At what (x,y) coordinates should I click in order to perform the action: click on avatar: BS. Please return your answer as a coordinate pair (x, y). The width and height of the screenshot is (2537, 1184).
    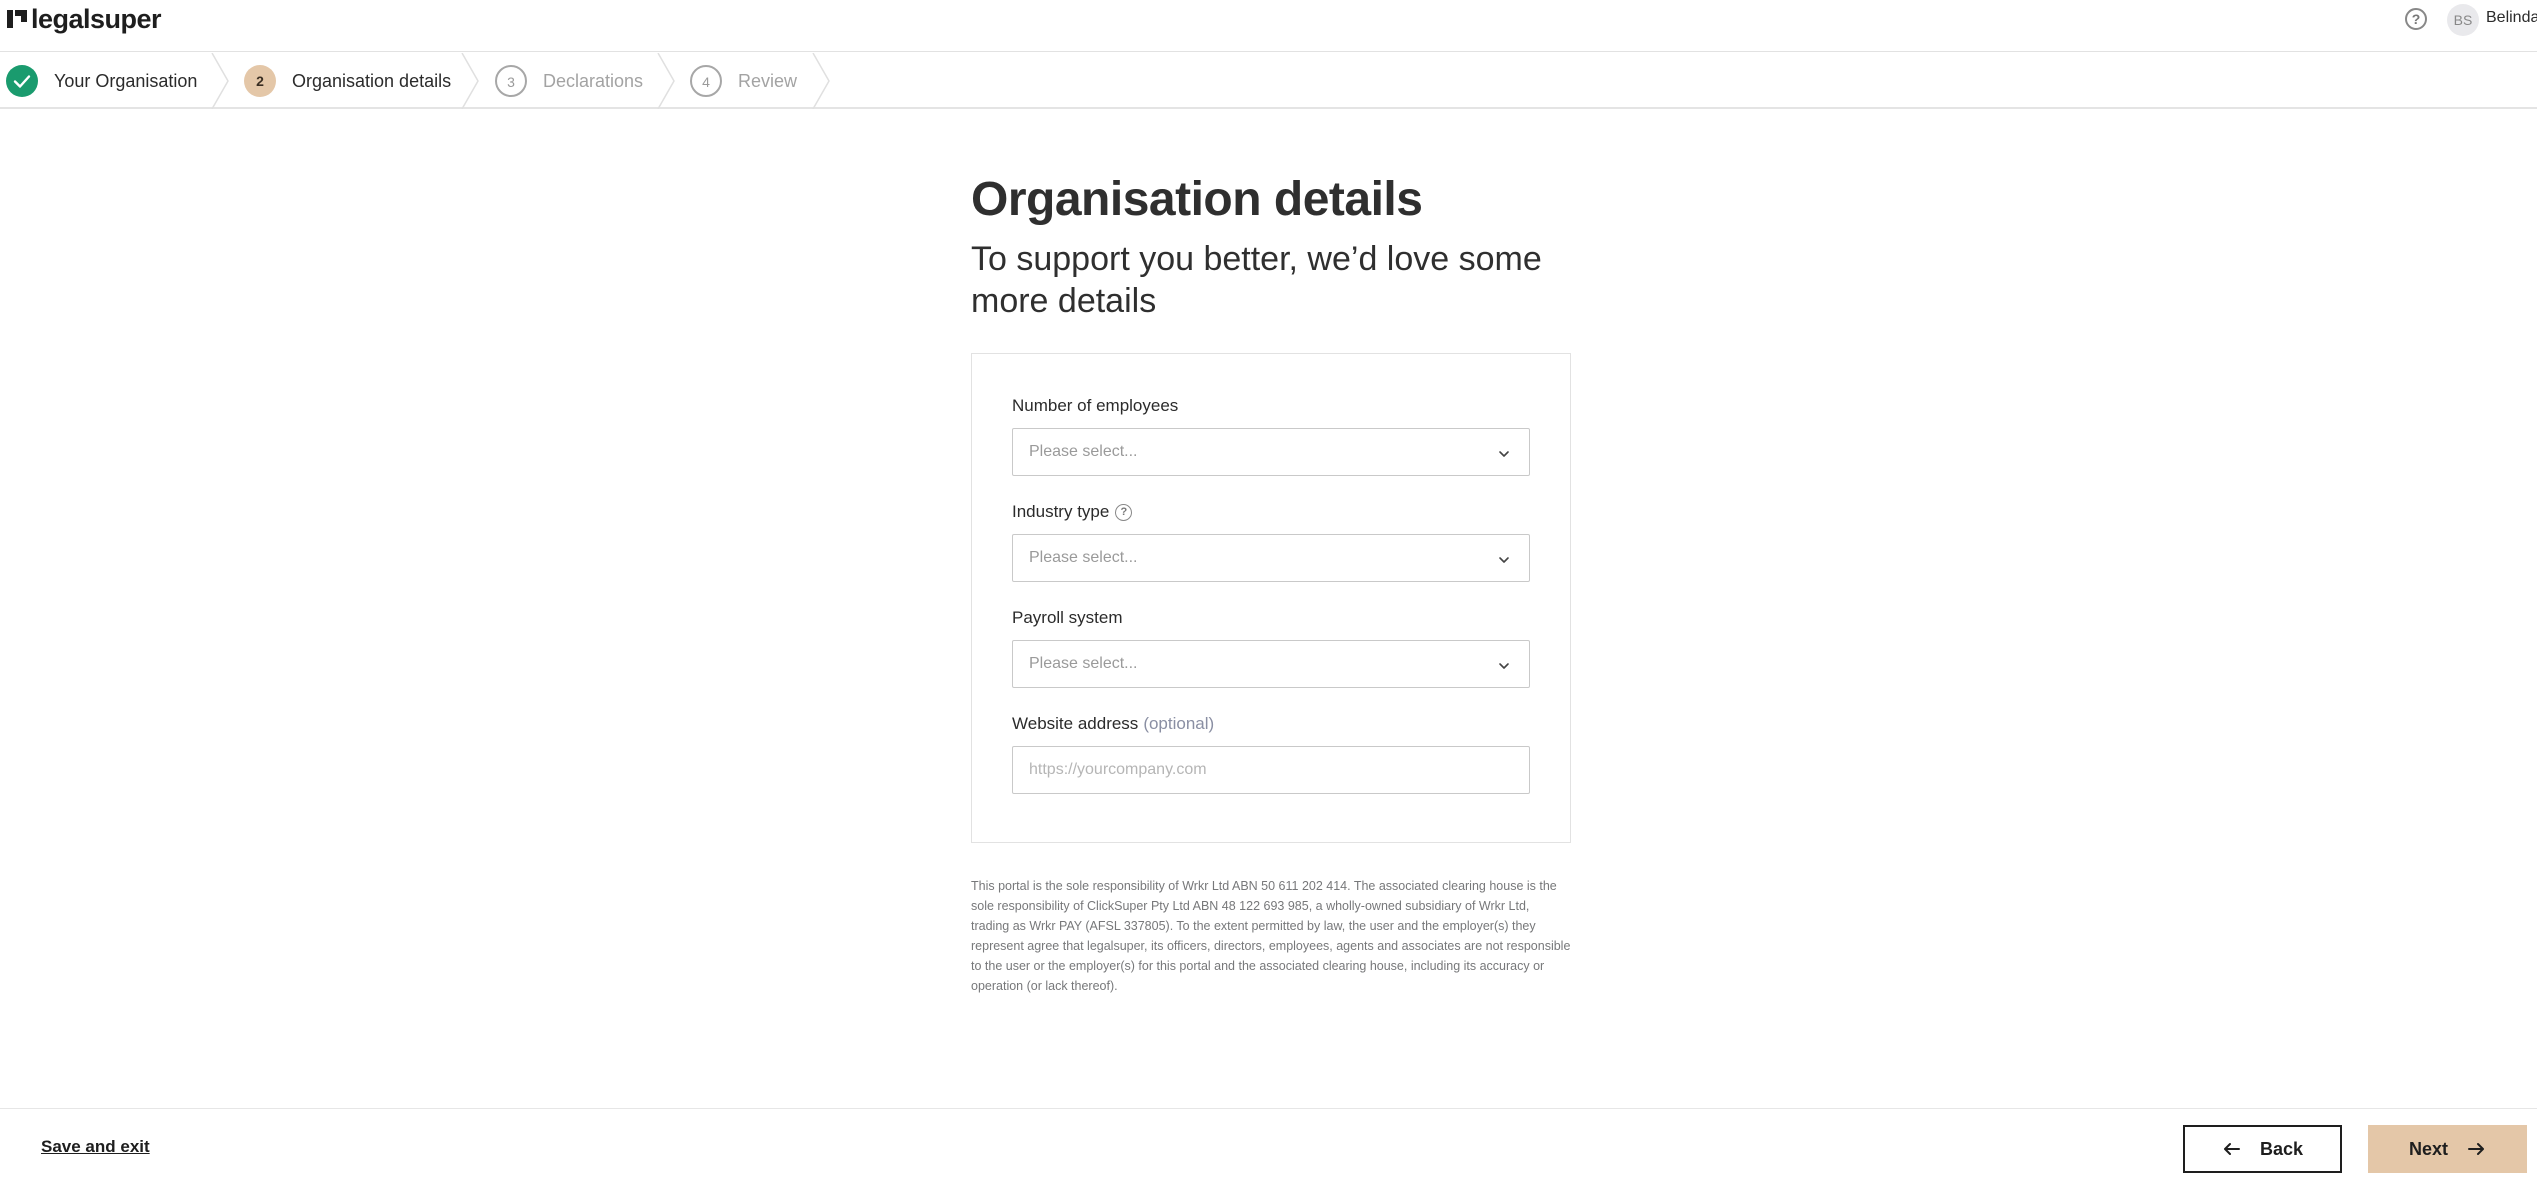
    Looking at the image, I should click on (2463, 20).